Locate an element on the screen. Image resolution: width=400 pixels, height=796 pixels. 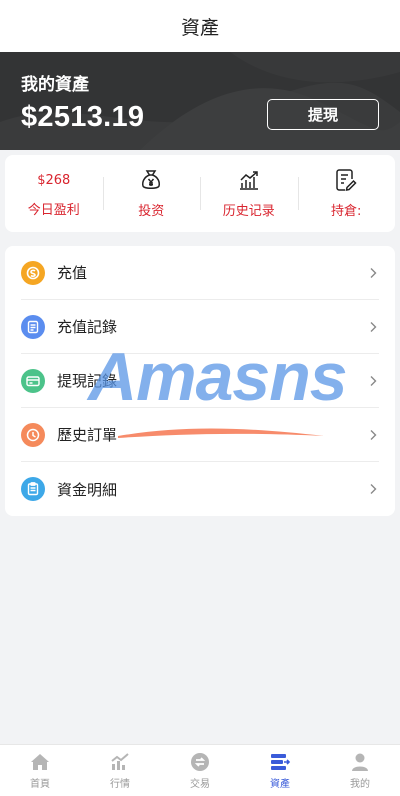
menu-item-deposit: 充值 is located at coordinates (200, 273).